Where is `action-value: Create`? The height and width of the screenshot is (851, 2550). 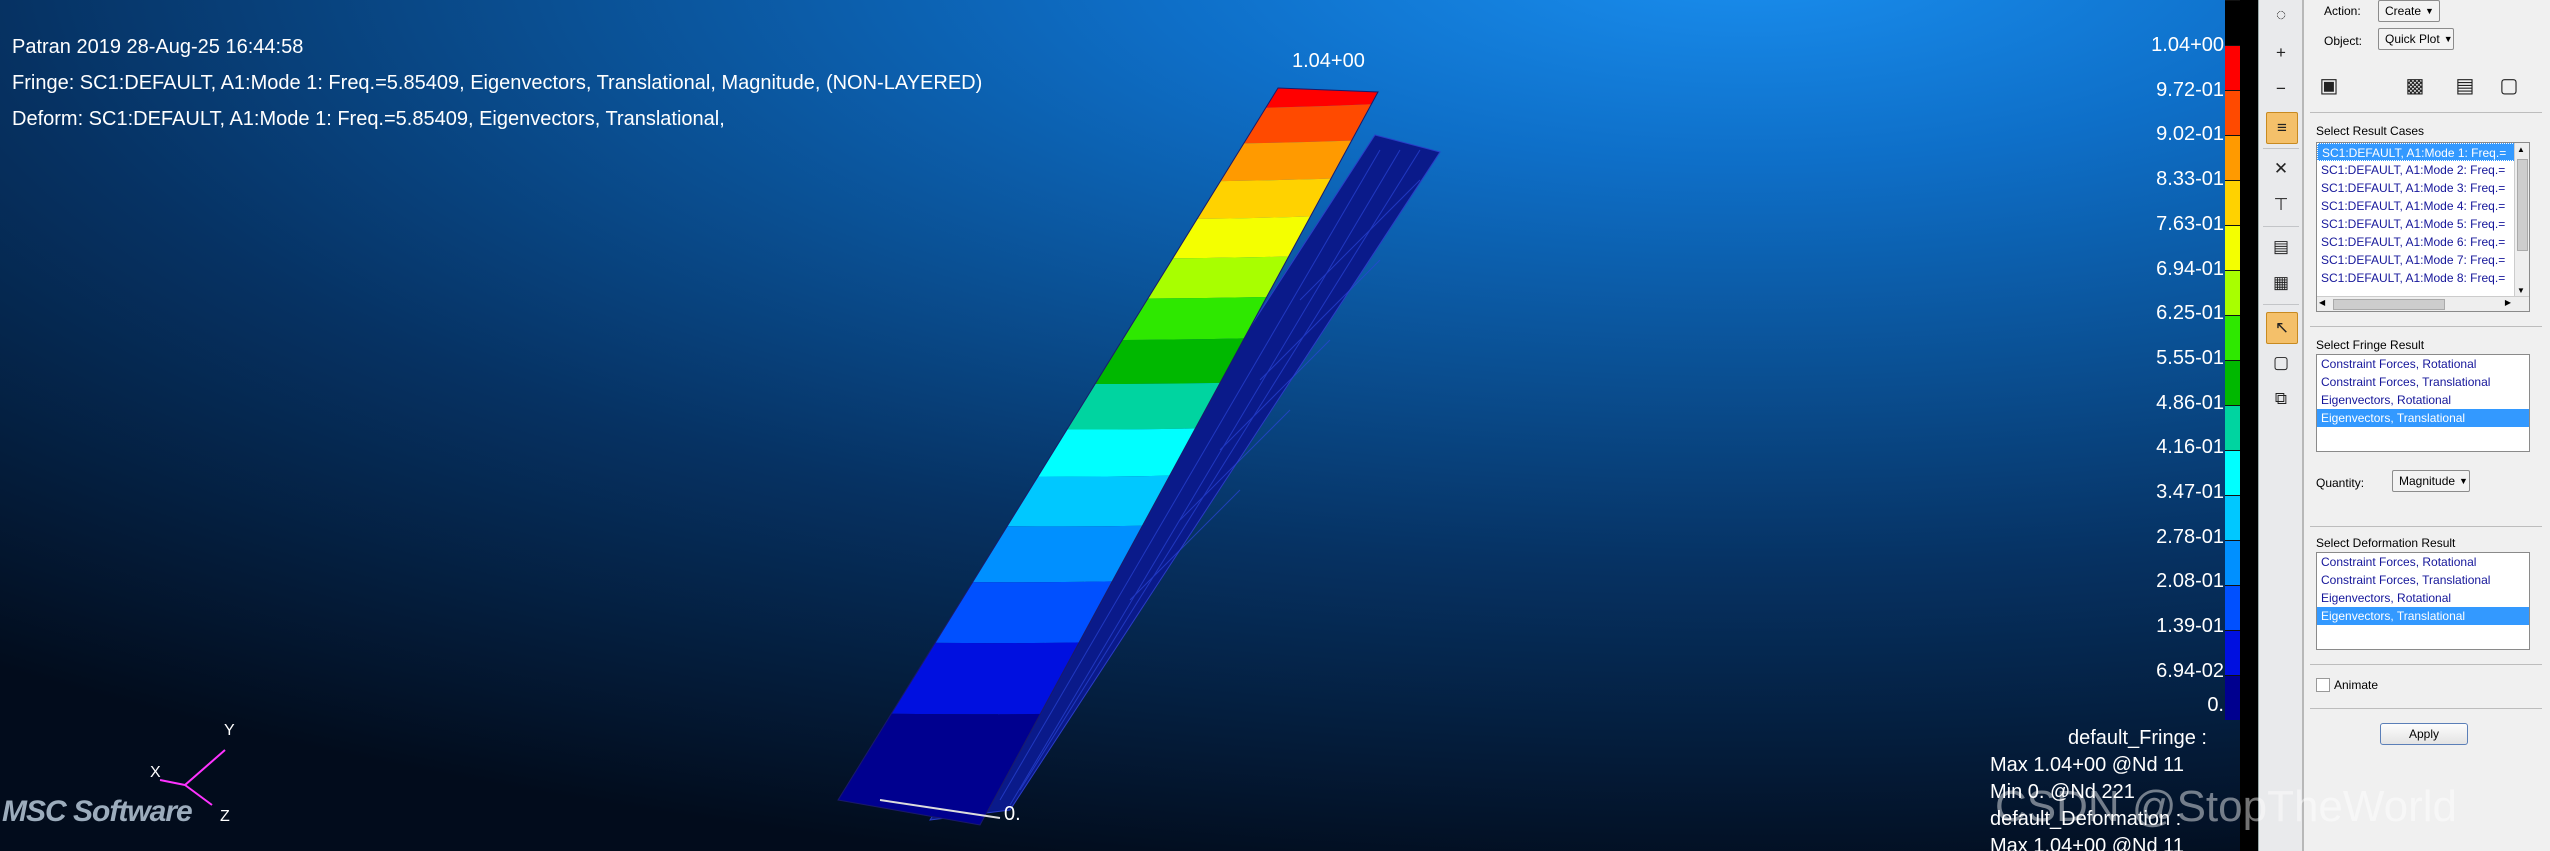
action-value: Create is located at coordinates (2403, 11).